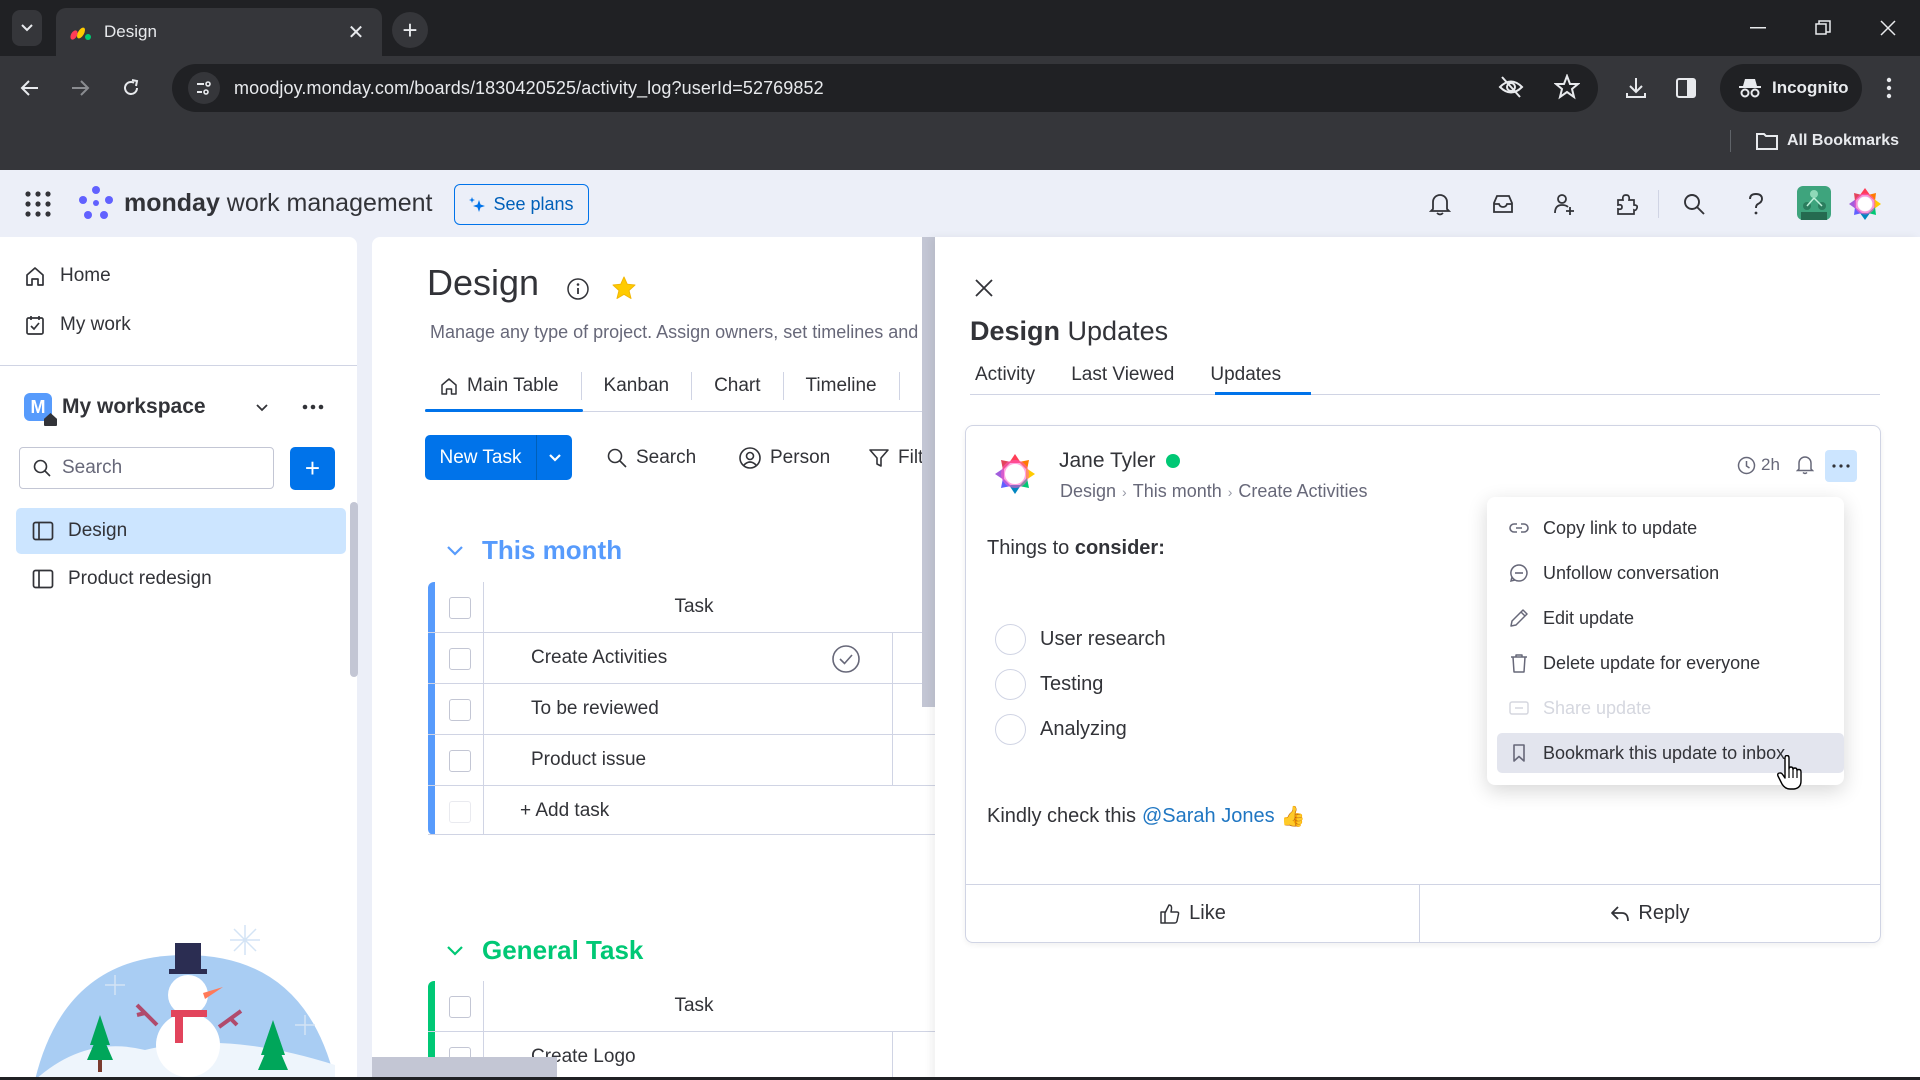 The image size is (1920, 1080). I want to click on view-tab-main-table: Main Table, so click(503, 386).